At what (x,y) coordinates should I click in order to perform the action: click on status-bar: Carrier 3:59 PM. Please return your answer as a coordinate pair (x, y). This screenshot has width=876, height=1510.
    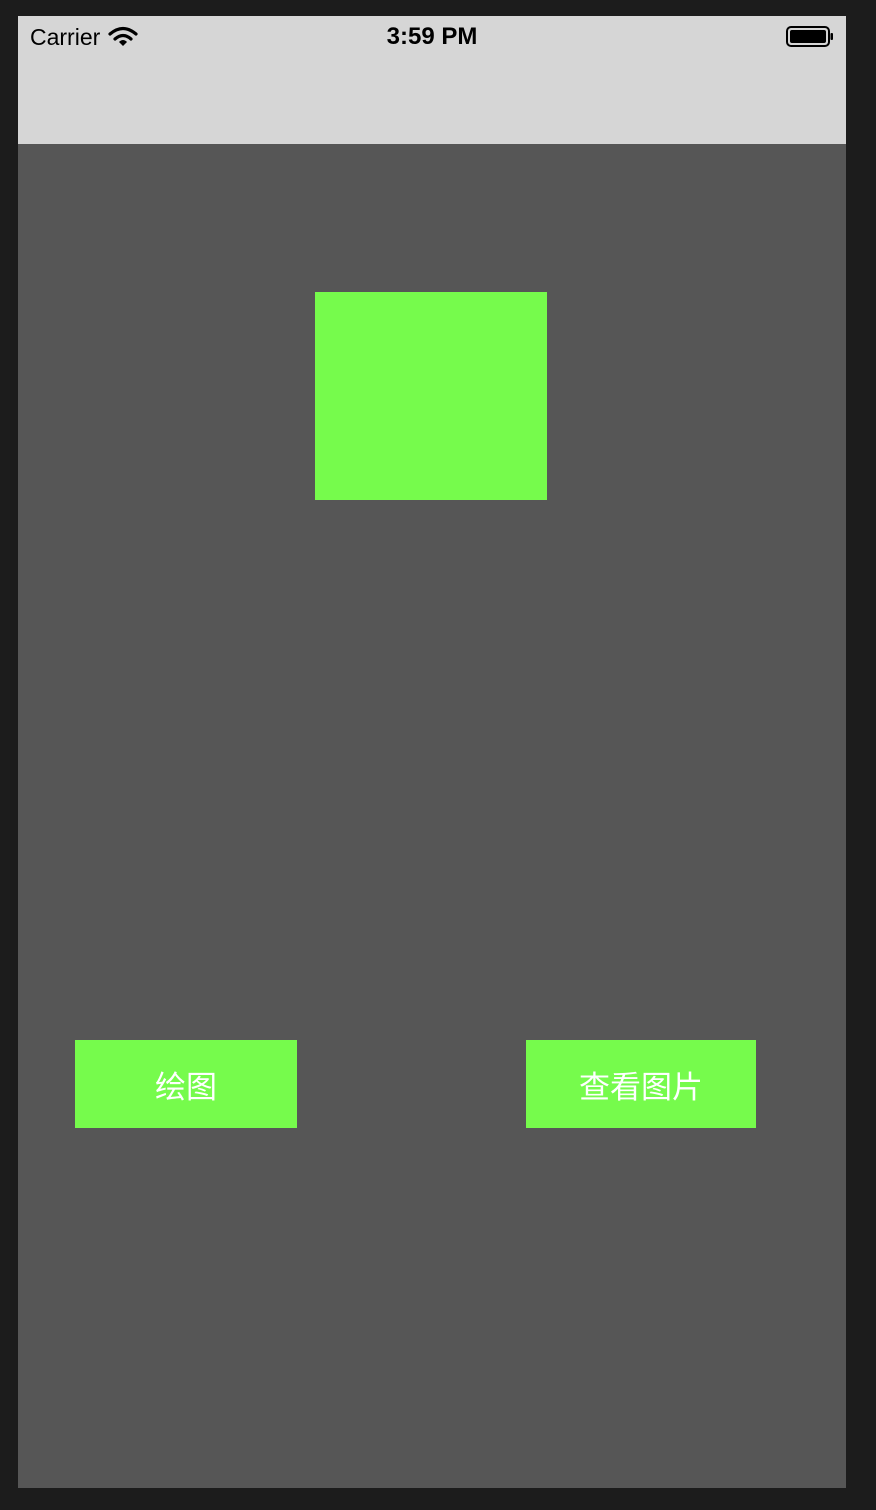
    Looking at the image, I should click on (432, 80).